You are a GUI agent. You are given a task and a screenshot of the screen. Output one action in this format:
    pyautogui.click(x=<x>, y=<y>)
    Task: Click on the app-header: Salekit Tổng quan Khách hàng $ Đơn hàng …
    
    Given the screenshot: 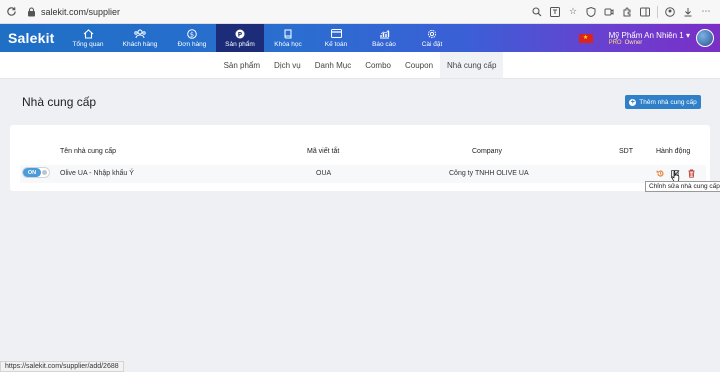 What is the action you would take?
    pyautogui.click(x=360, y=38)
    